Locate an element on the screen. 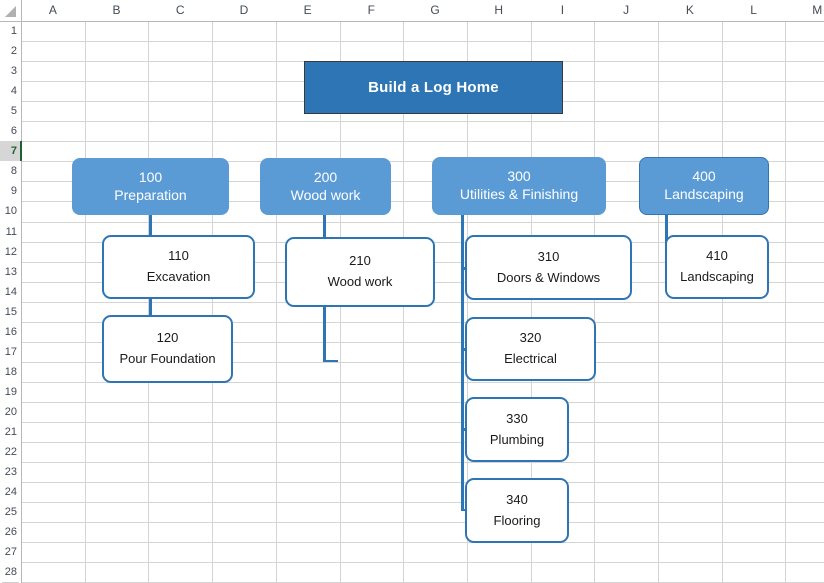  column-header-c: C is located at coordinates (180, 10).